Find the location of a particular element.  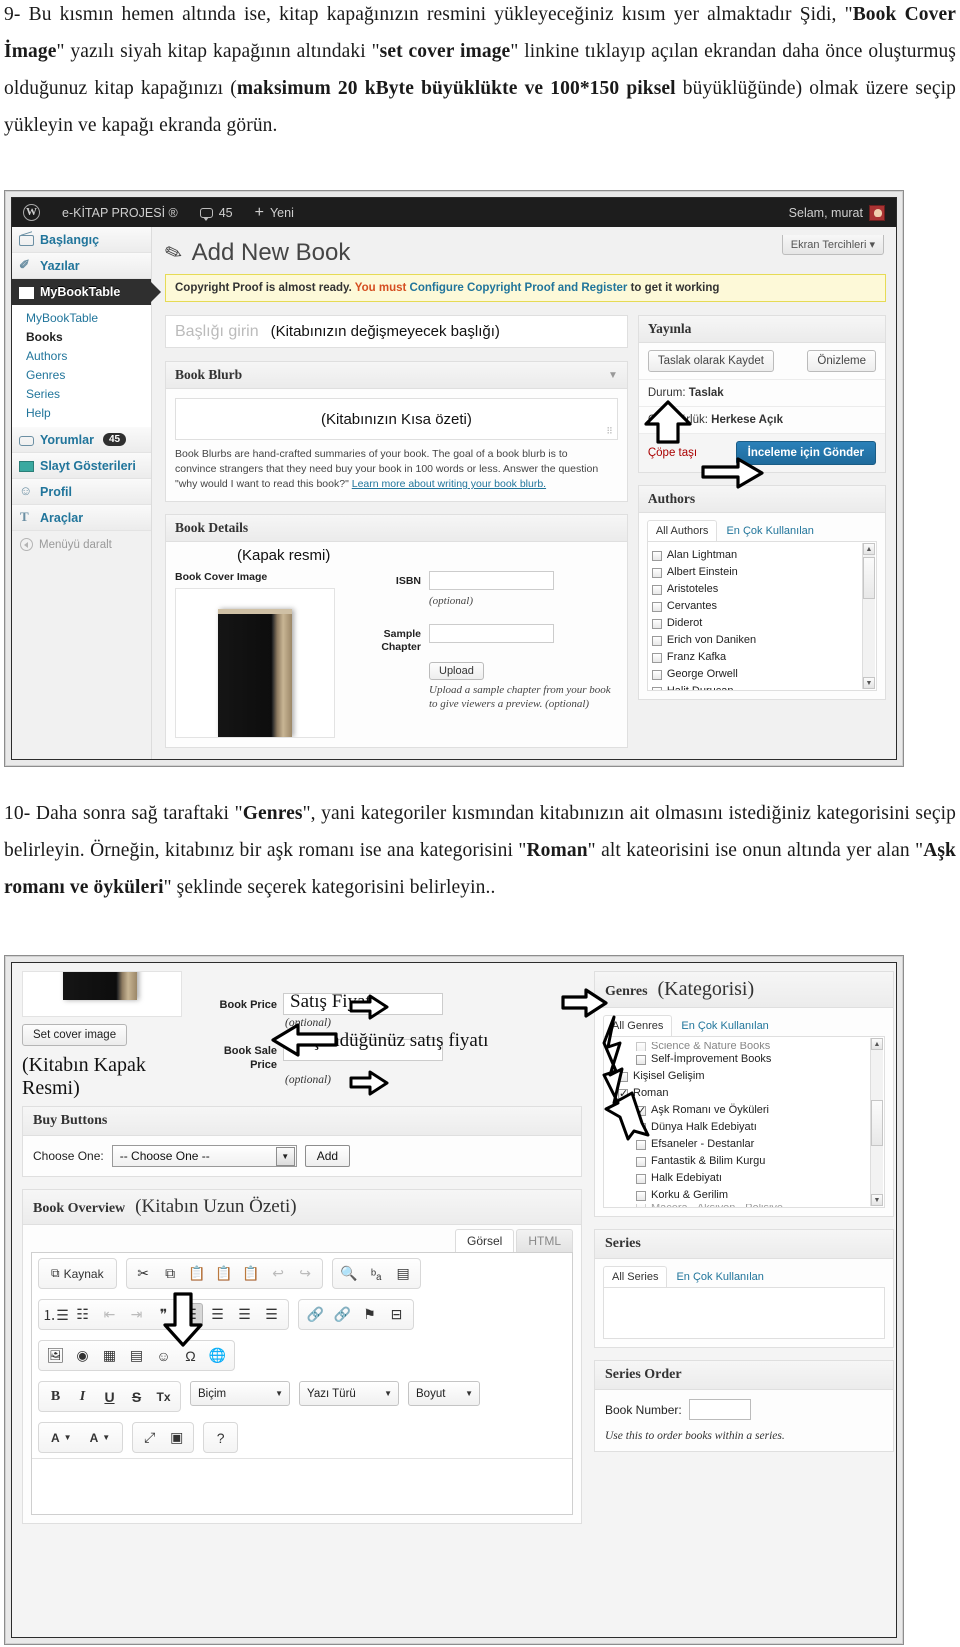

align-right-icon: ☰ is located at coordinates (244, 1314).